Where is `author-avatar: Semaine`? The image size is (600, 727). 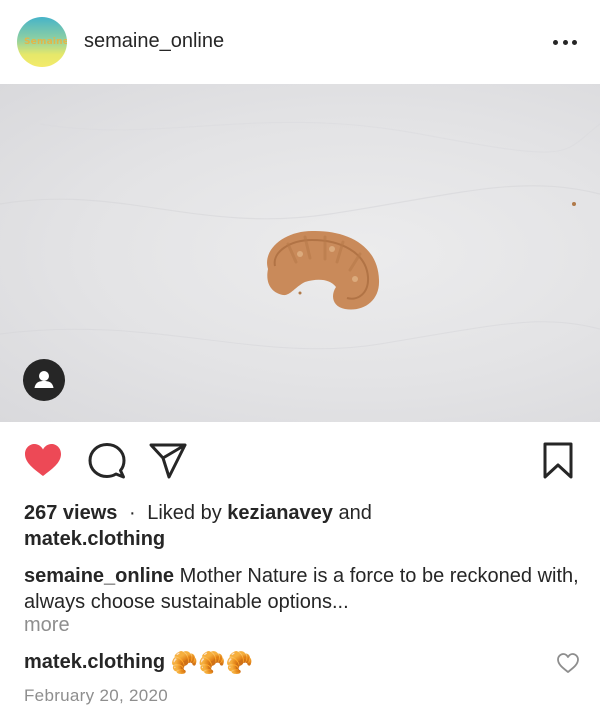
author-avatar: Semaine is located at coordinates (42, 42).